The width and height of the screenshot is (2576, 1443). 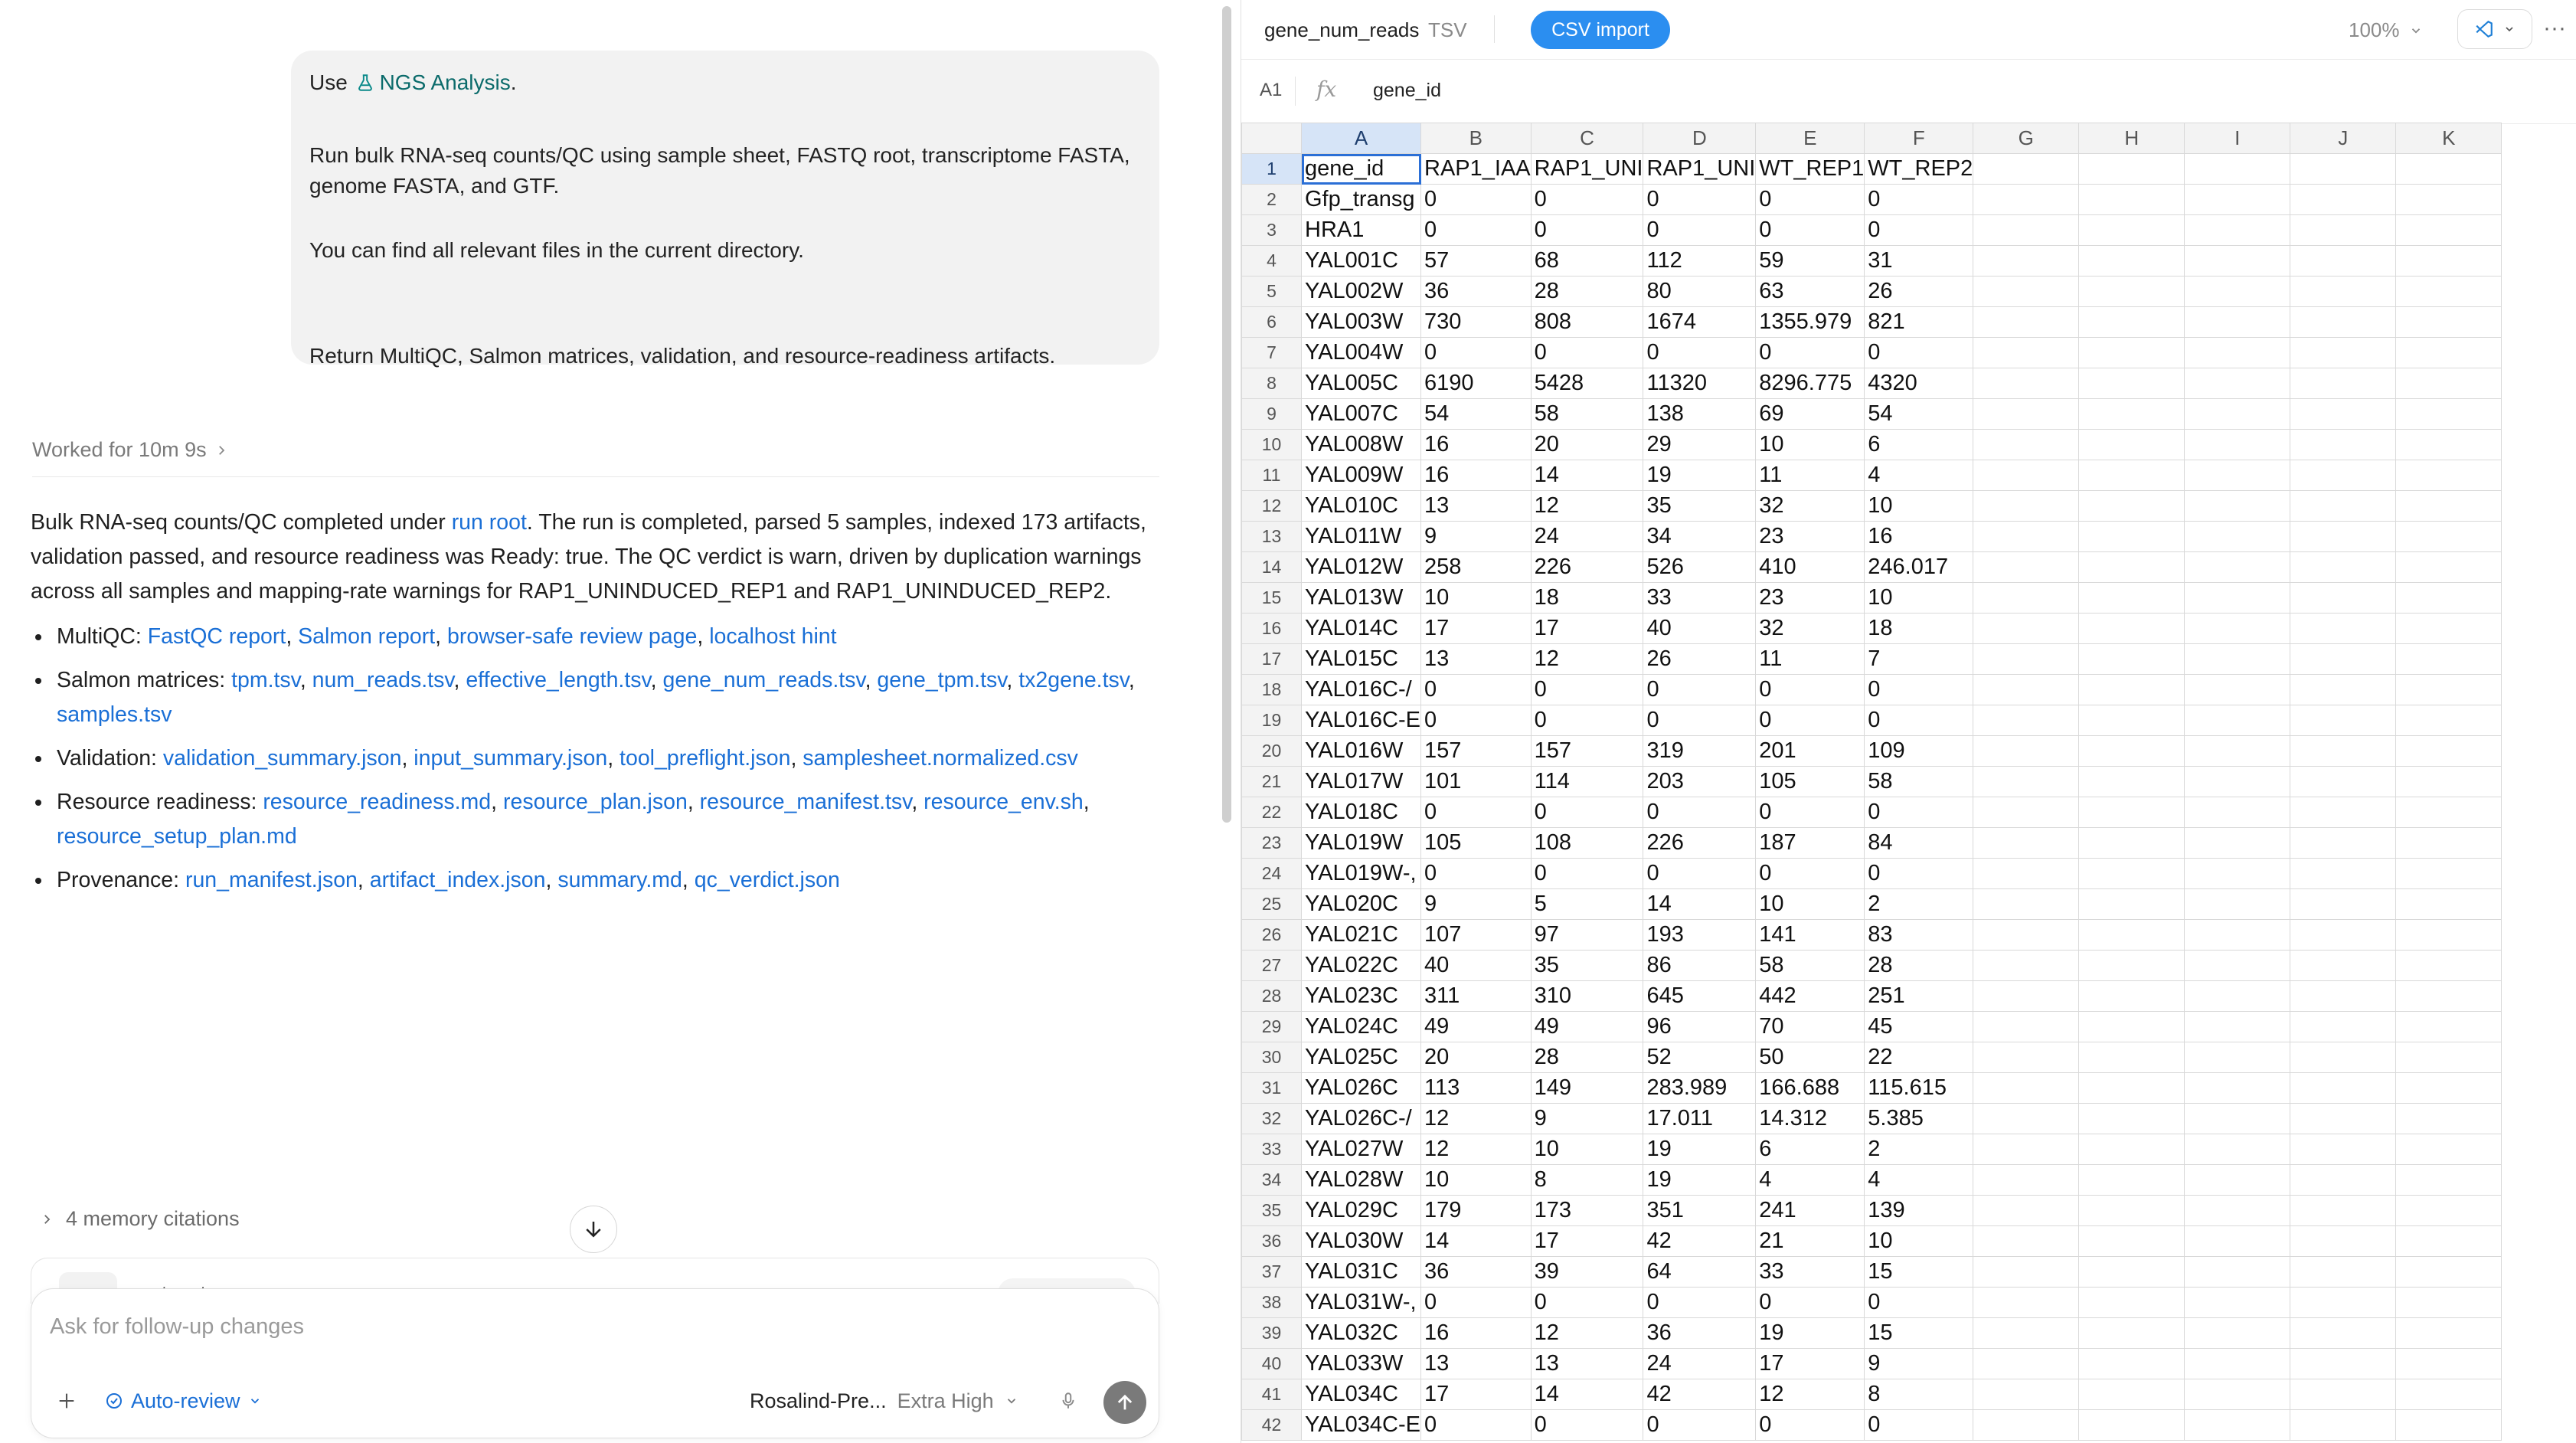 What do you see at coordinates (282, 758) in the screenshot?
I see `artifact-link: validation_summary.json` at bounding box center [282, 758].